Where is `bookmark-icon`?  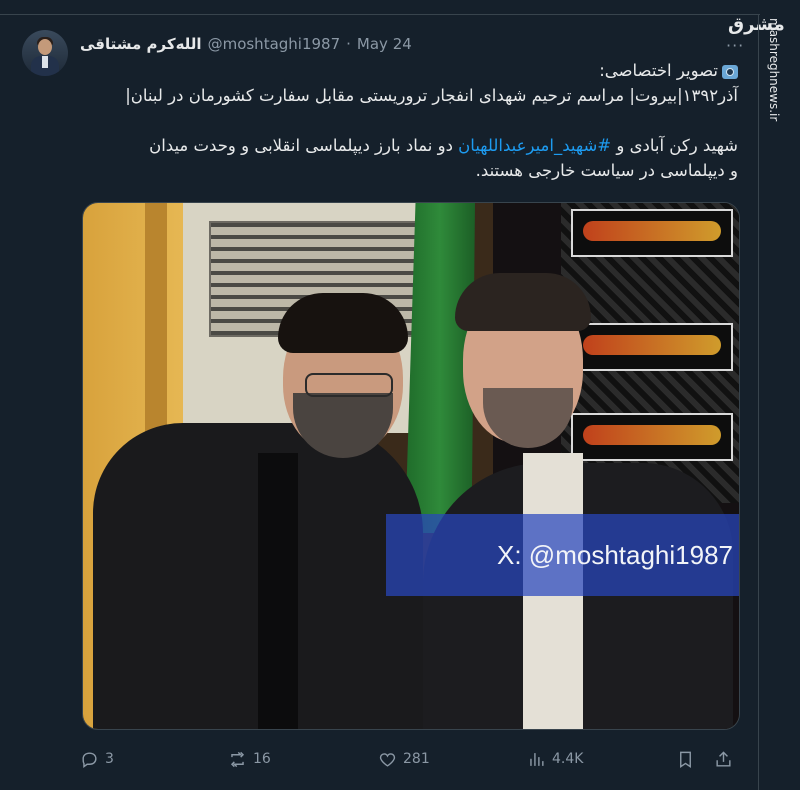 bookmark-icon is located at coordinates (685, 759).